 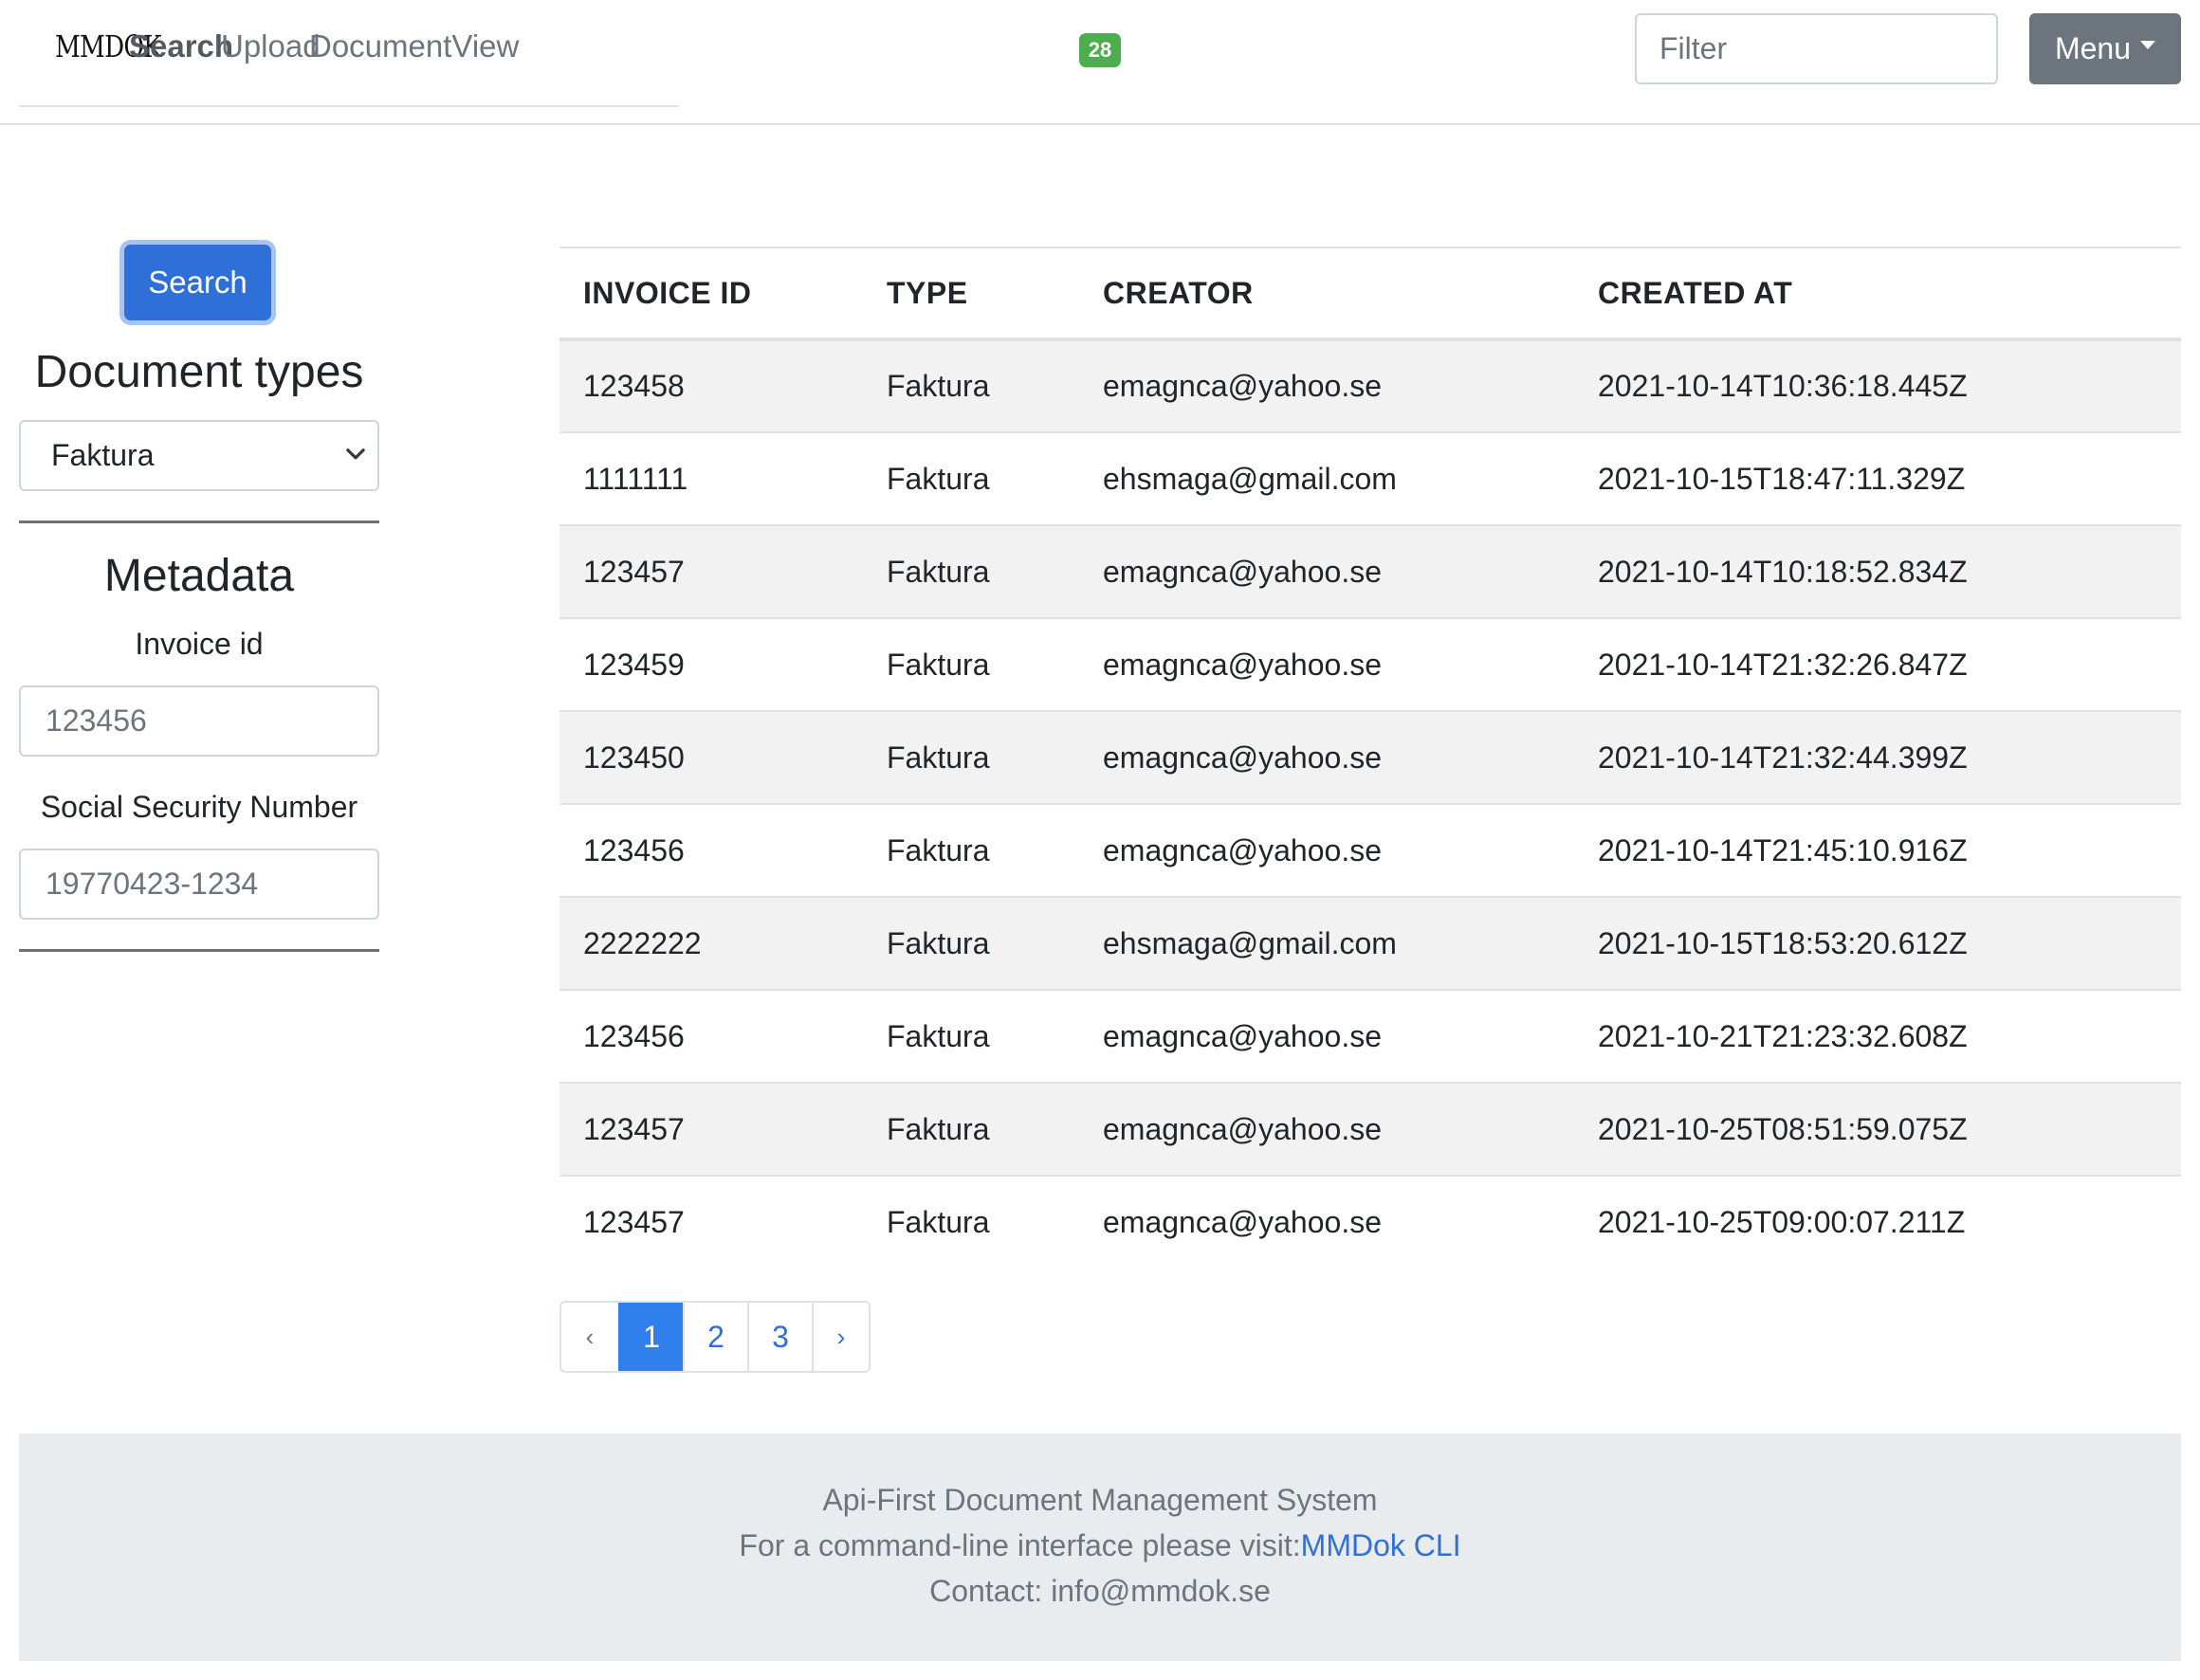 I want to click on pagination-page-2: 2, so click(x=715, y=1337).